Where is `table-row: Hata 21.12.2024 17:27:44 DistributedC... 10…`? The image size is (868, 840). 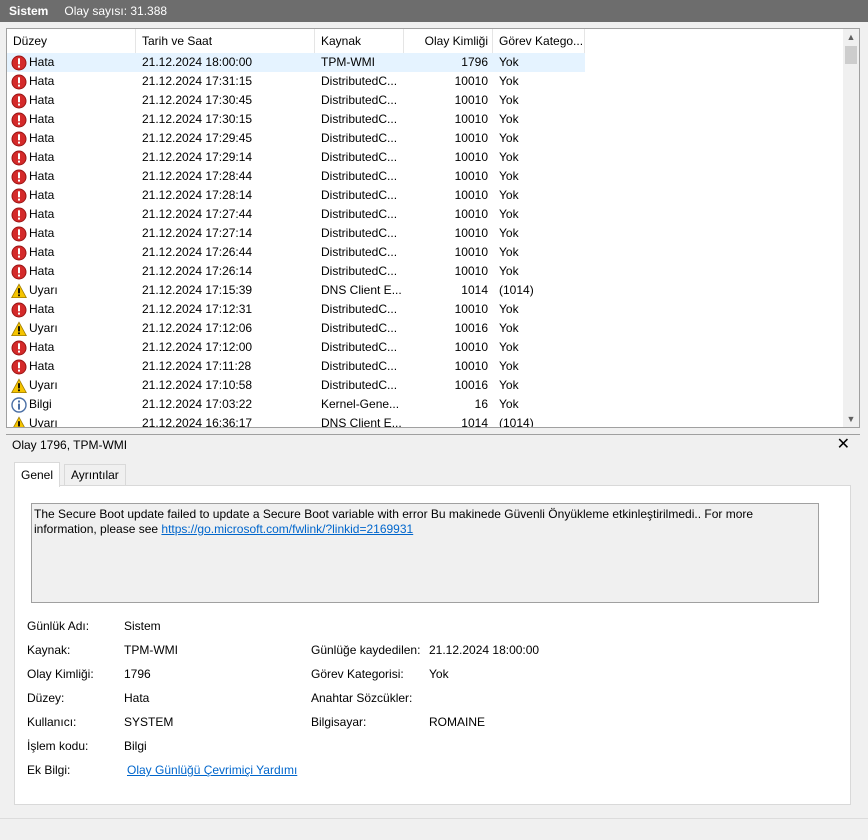 table-row: Hata 21.12.2024 17:27:44 DistributedC... 10… is located at coordinates (426, 214).